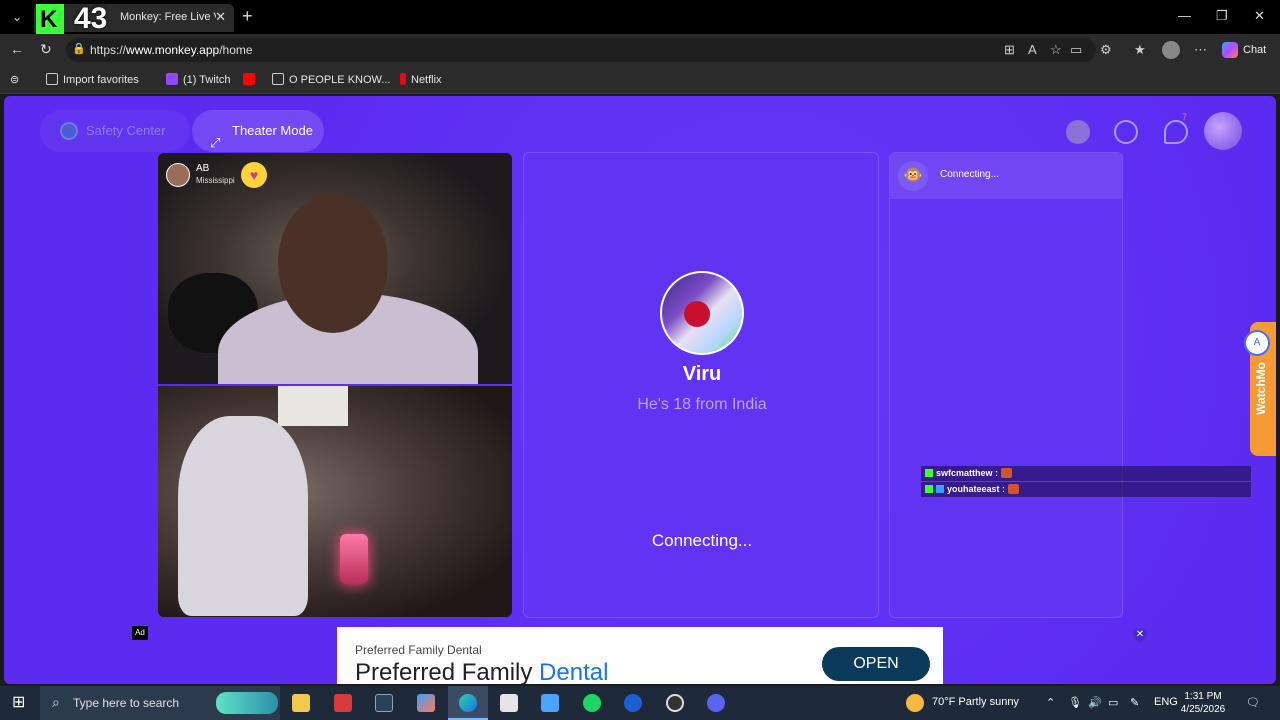  I want to click on video-figure, so click(243, 516).